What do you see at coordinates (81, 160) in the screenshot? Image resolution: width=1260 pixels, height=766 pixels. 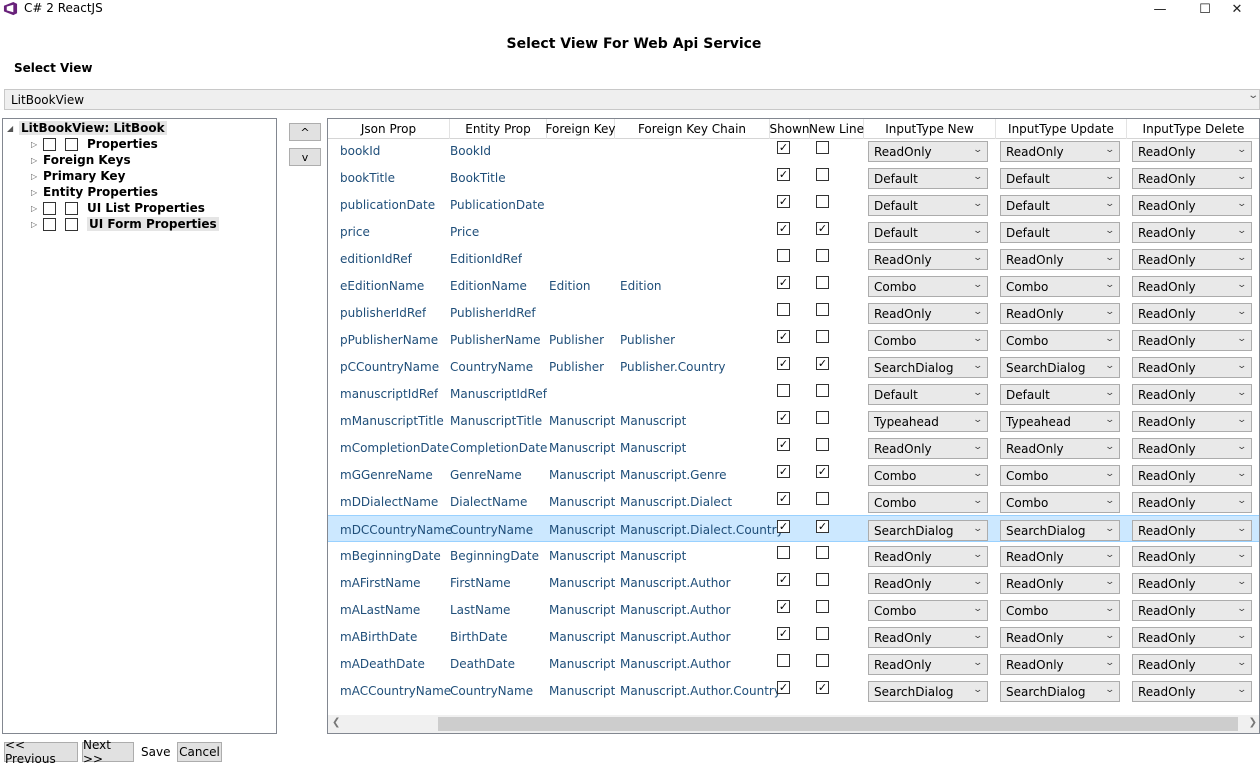 I see `tree-item: ▷ Foreign Keys` at bounding box center [81, 160].